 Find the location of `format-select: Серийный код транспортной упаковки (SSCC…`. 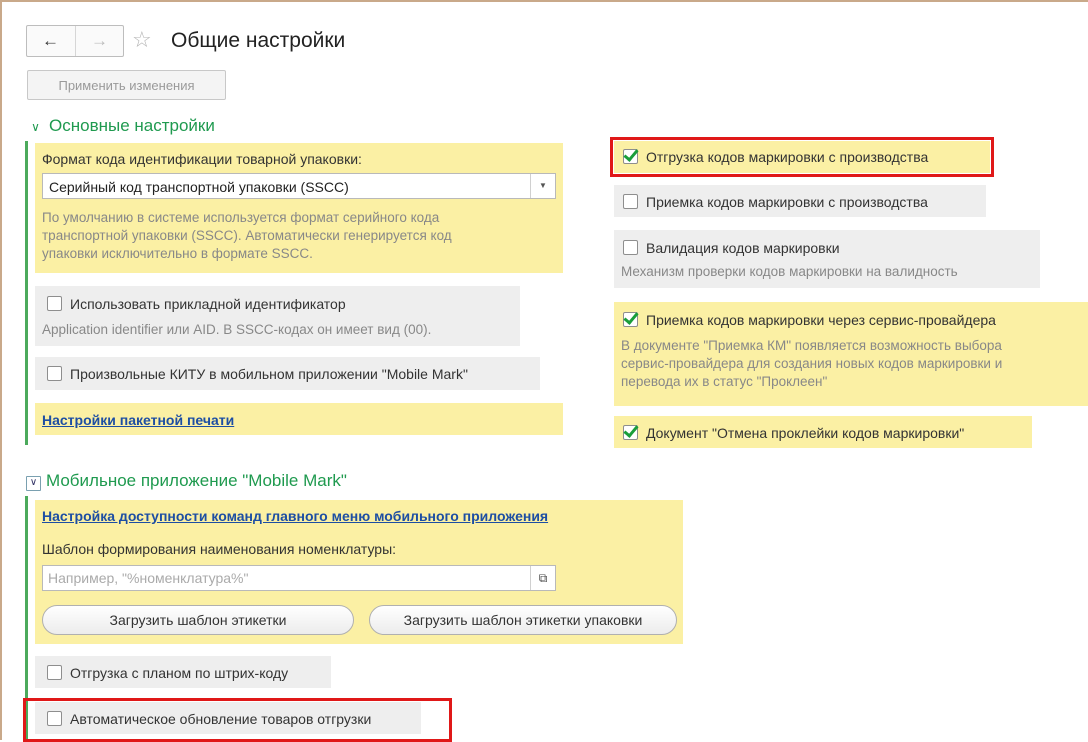

format-select: Серийный код транспортной упаковки (SSCC… is located at coordinates (299, 186).